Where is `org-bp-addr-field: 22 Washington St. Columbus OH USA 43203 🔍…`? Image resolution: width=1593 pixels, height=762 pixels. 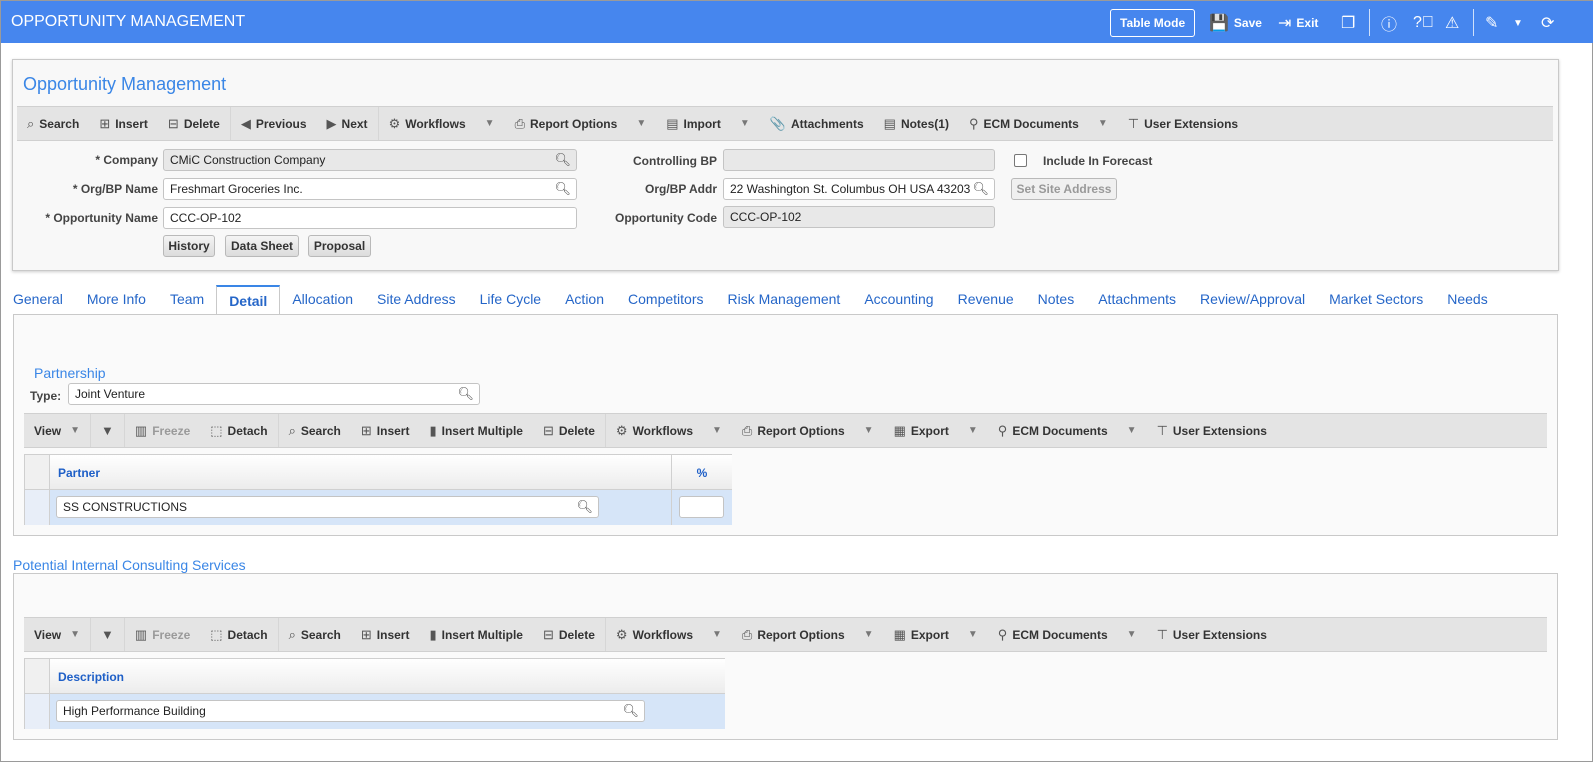 org-bp-addr-field: 22 Washington St. Columbus OH USA 43203 🔍… is located at coordinates (859, 189).